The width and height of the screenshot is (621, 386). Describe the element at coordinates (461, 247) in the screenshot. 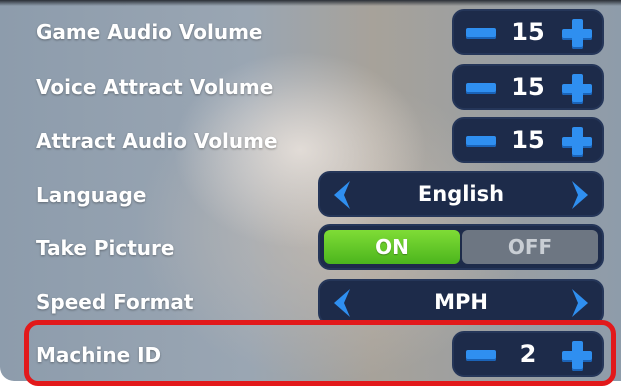

I see `take-picture-toggle: ON OFF` at that location.